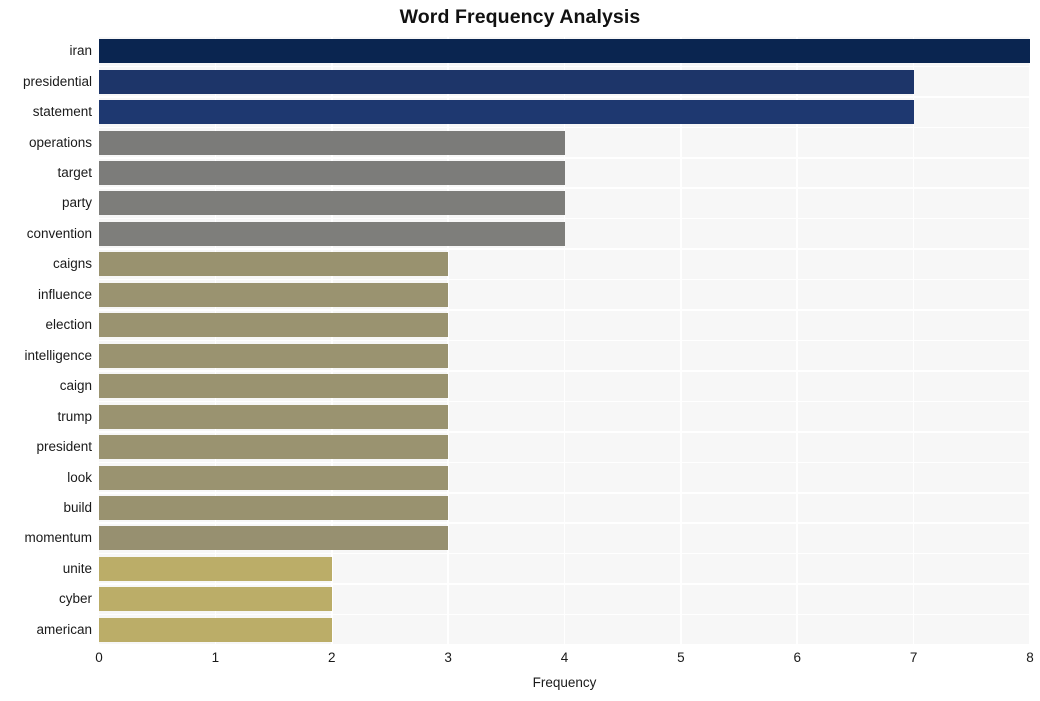 The width and height of the screenshot is (1040, 701). Describe the element at coordinates (331, 657) in the screenshot. I see `x-axis-tick-label: 2` at that location.